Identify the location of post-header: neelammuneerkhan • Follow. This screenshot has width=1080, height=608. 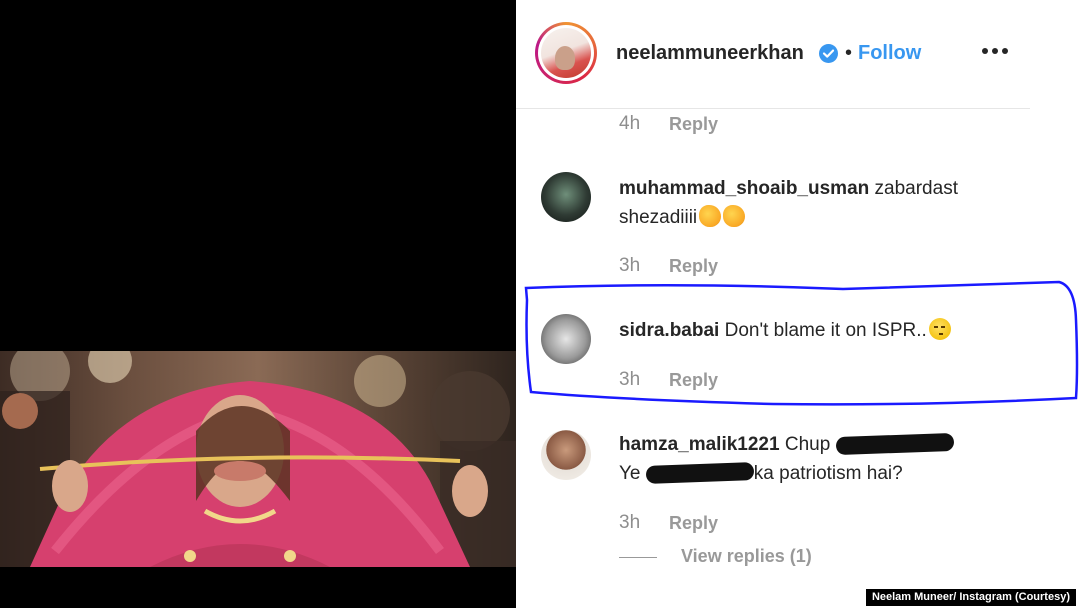
(773, 54).